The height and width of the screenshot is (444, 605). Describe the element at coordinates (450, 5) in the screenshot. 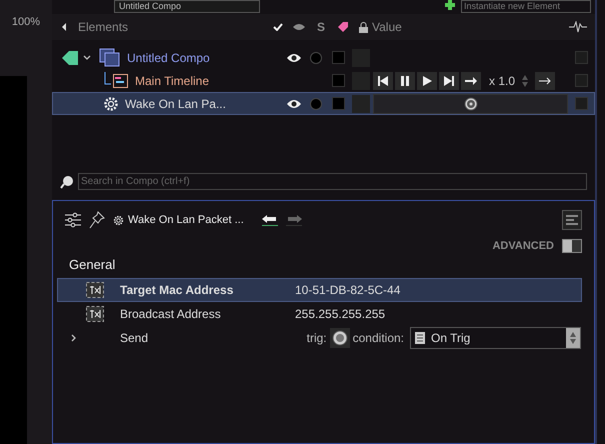

I see `plus-icon` at that location.